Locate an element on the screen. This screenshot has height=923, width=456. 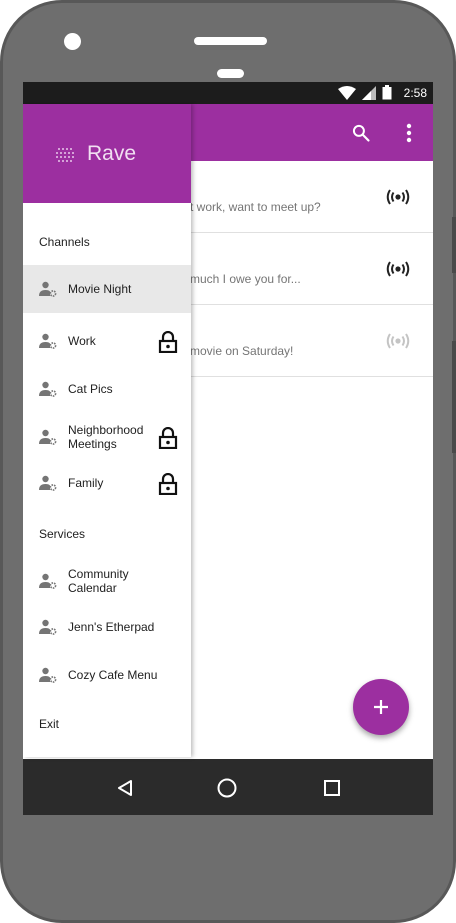
service-label: Cozy Cafe Menu is located at coordinates (113, 675).